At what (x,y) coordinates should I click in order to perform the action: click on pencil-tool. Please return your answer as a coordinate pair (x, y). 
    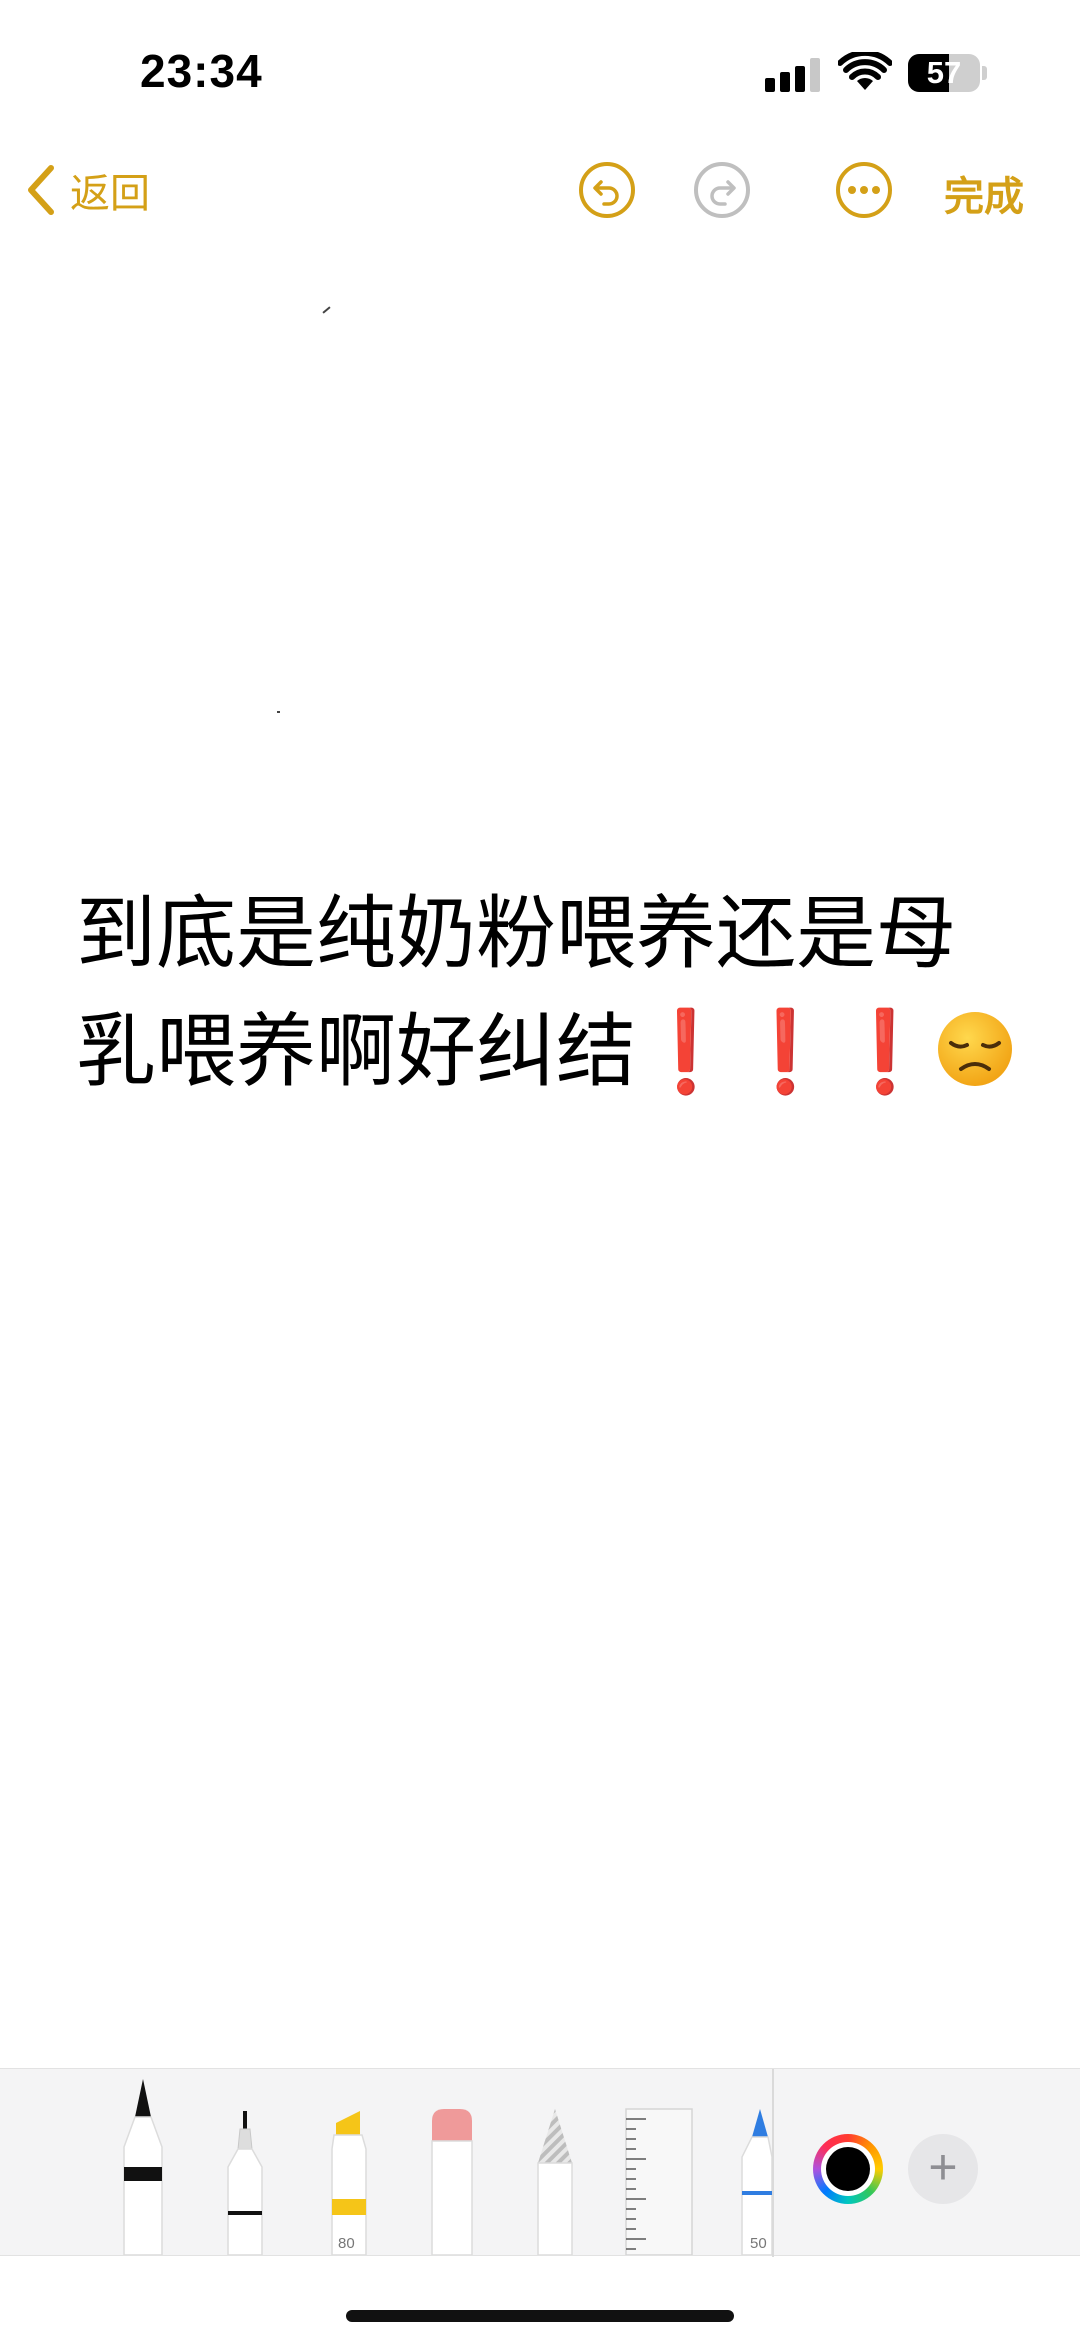
    Looking at the image, I should click on (555, 2181).